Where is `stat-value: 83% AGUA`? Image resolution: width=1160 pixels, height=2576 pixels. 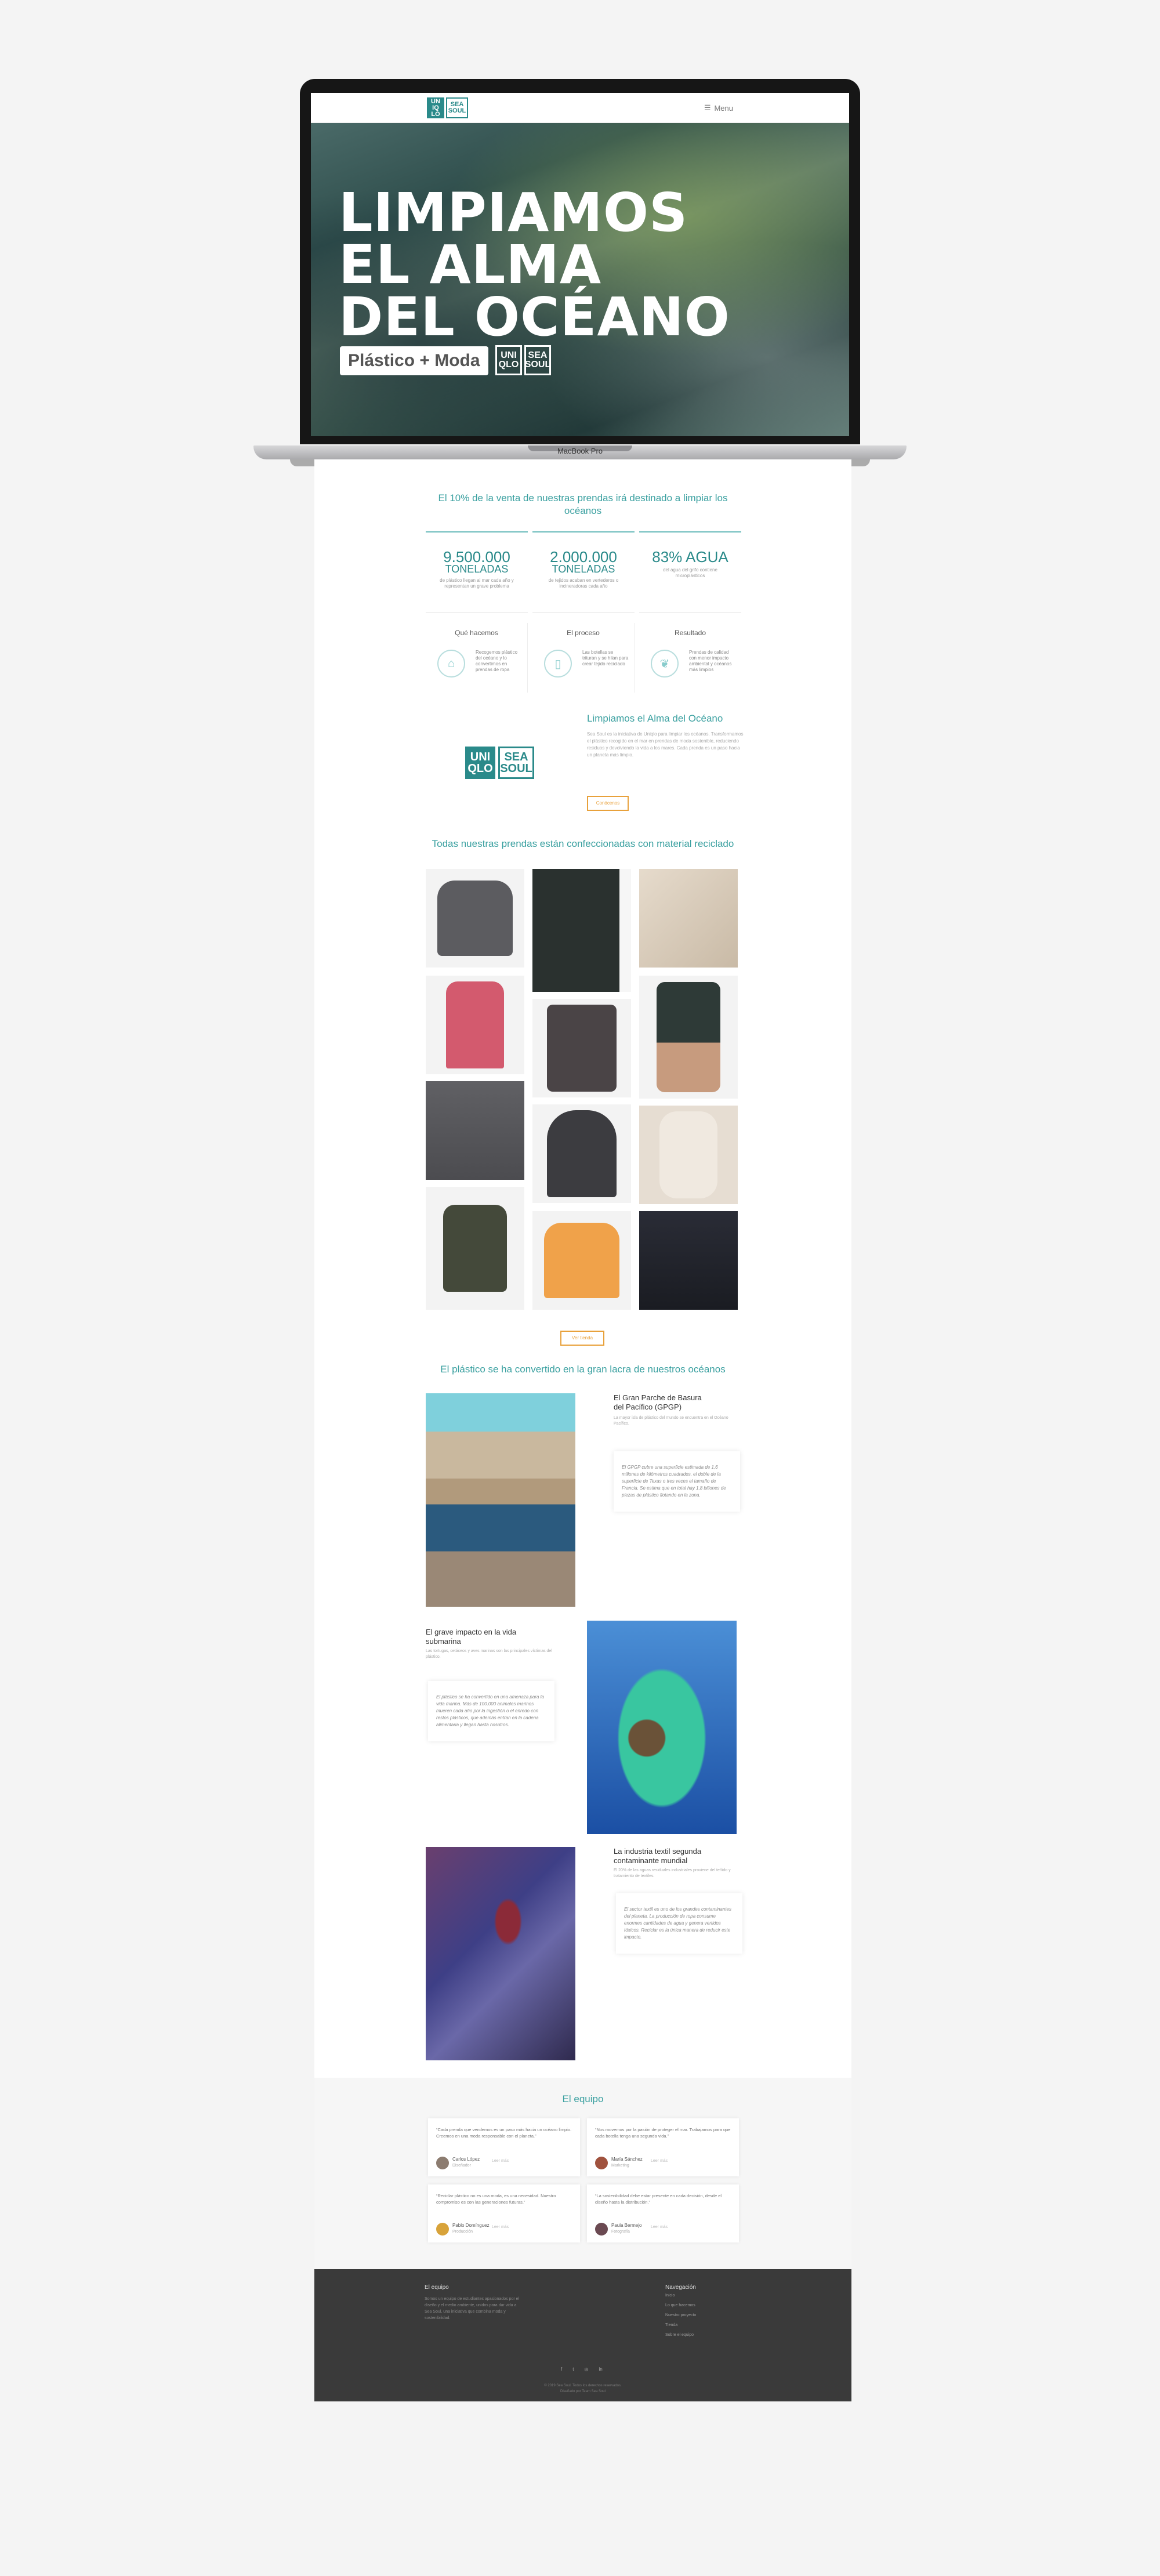 stat-value: 83% AGUA is located at coordinates (690, 557).